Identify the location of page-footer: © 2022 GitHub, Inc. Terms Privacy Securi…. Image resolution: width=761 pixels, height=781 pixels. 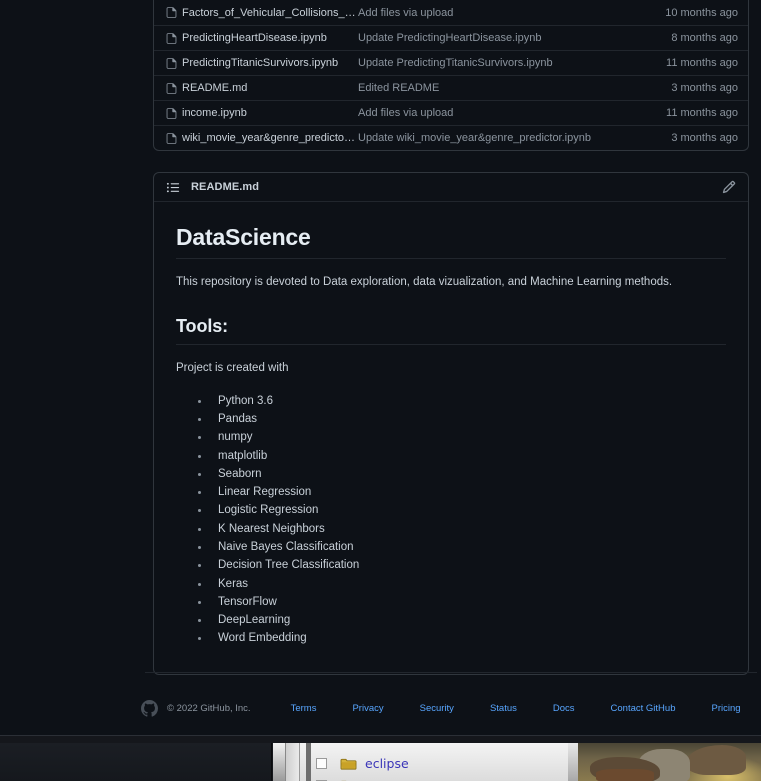
(447, 708).